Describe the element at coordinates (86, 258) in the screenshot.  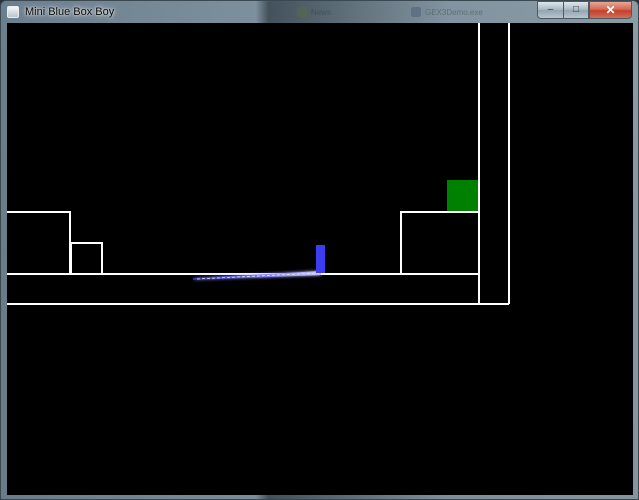
I see `left-small-block` at that location.